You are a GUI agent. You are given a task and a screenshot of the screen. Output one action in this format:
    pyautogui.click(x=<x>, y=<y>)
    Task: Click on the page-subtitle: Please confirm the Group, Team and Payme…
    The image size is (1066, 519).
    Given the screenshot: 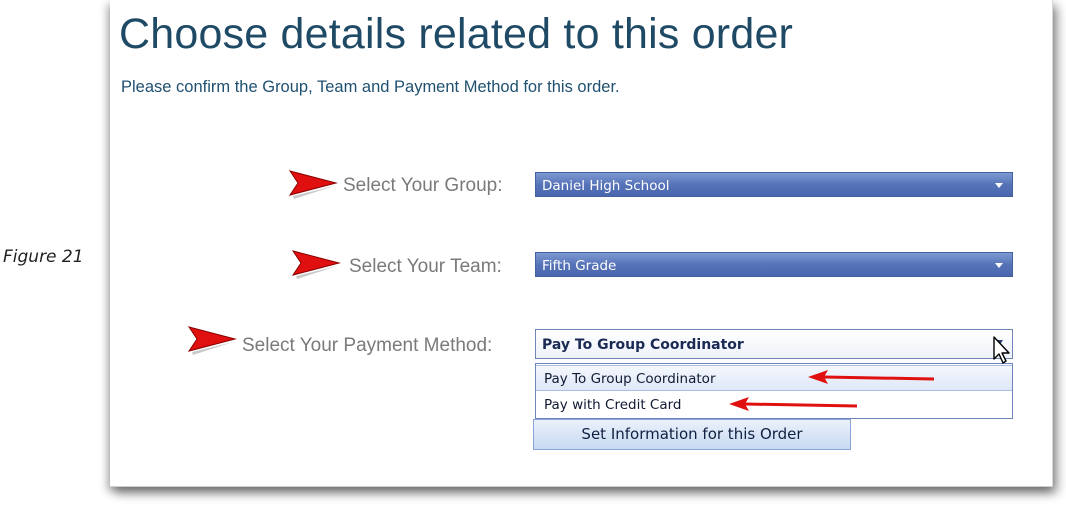 What is the action you would take?
    pyautogui.click(x=370, y=87)
    